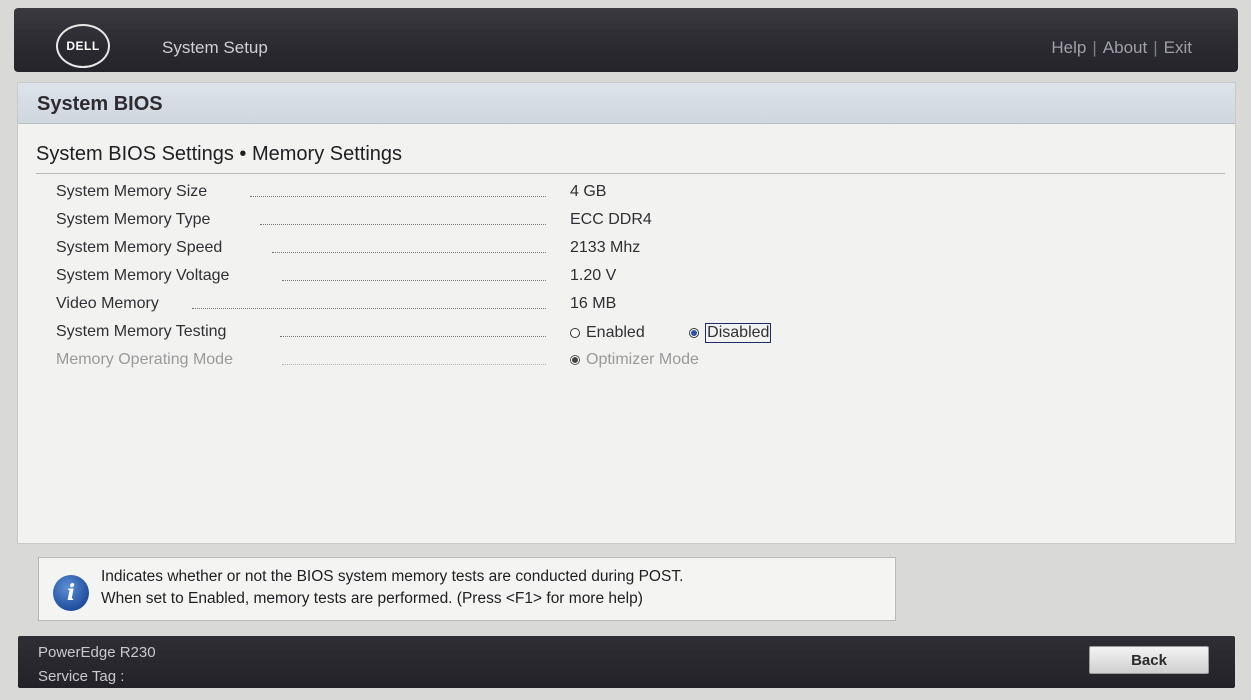  I want to click on setting-row-memory-operating-mode: Memory Operating Mode Optimizer Mode, so click(436, 362).